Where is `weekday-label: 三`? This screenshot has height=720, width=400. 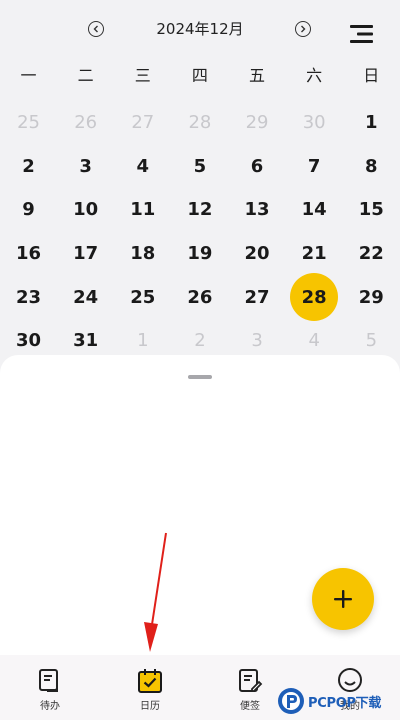
weekday-label: 三 is located at coordinates (142, 75).